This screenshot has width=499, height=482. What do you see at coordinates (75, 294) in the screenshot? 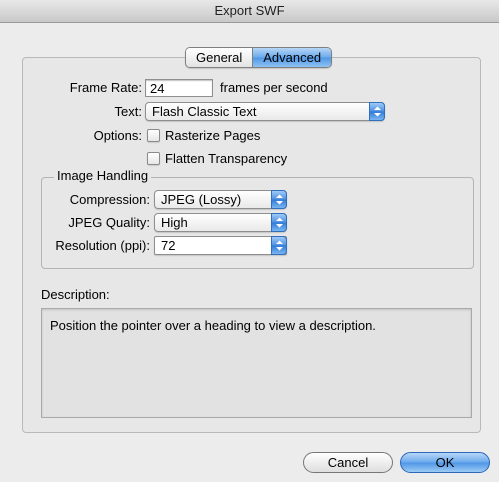
I see `description-label: Description:` at bounding box center [75, 294].